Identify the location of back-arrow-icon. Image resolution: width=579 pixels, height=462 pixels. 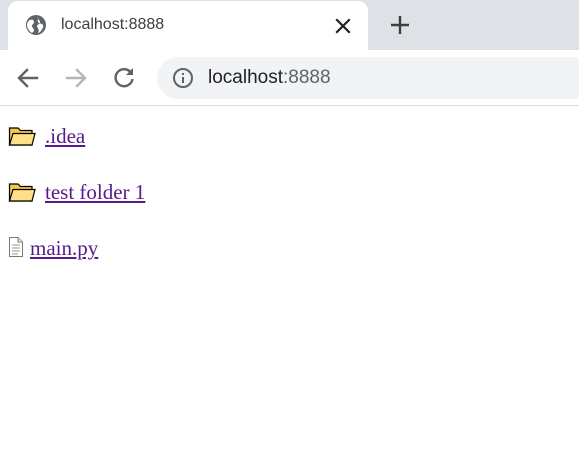
(28, 78).